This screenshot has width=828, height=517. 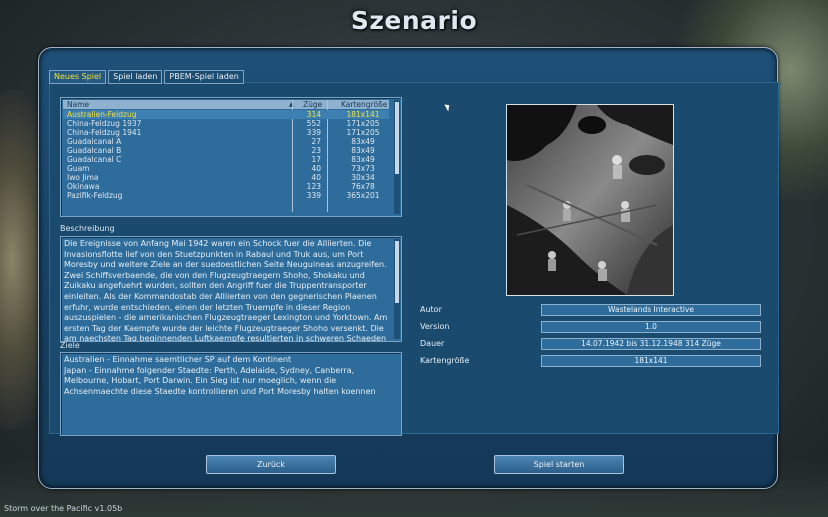 What do you see at coordinates (70, 345) in the screenshot?
I see `goals-label: Ziele` at bounding box center [70, 345].